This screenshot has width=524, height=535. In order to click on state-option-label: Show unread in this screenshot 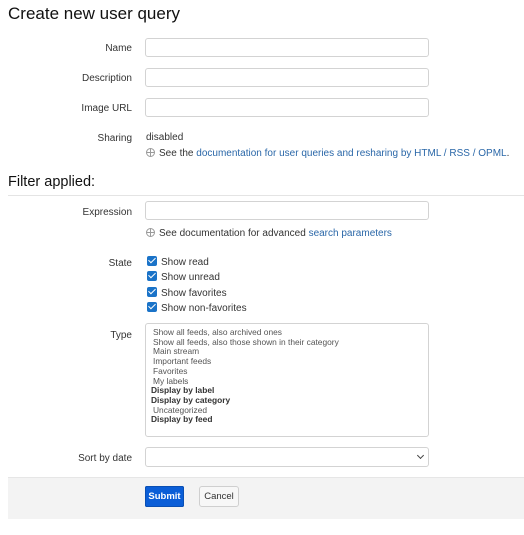, I will do `click(190, 277)`.